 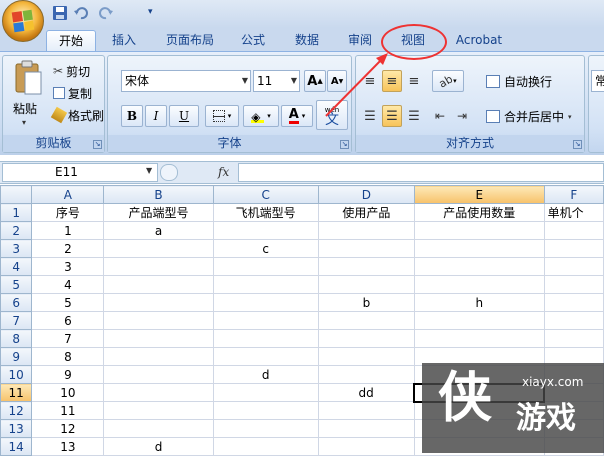 What do you see at coordinates (68, 392) in the screenshot?
I see `cell-a11: 10` at bounding box center [68, 392].